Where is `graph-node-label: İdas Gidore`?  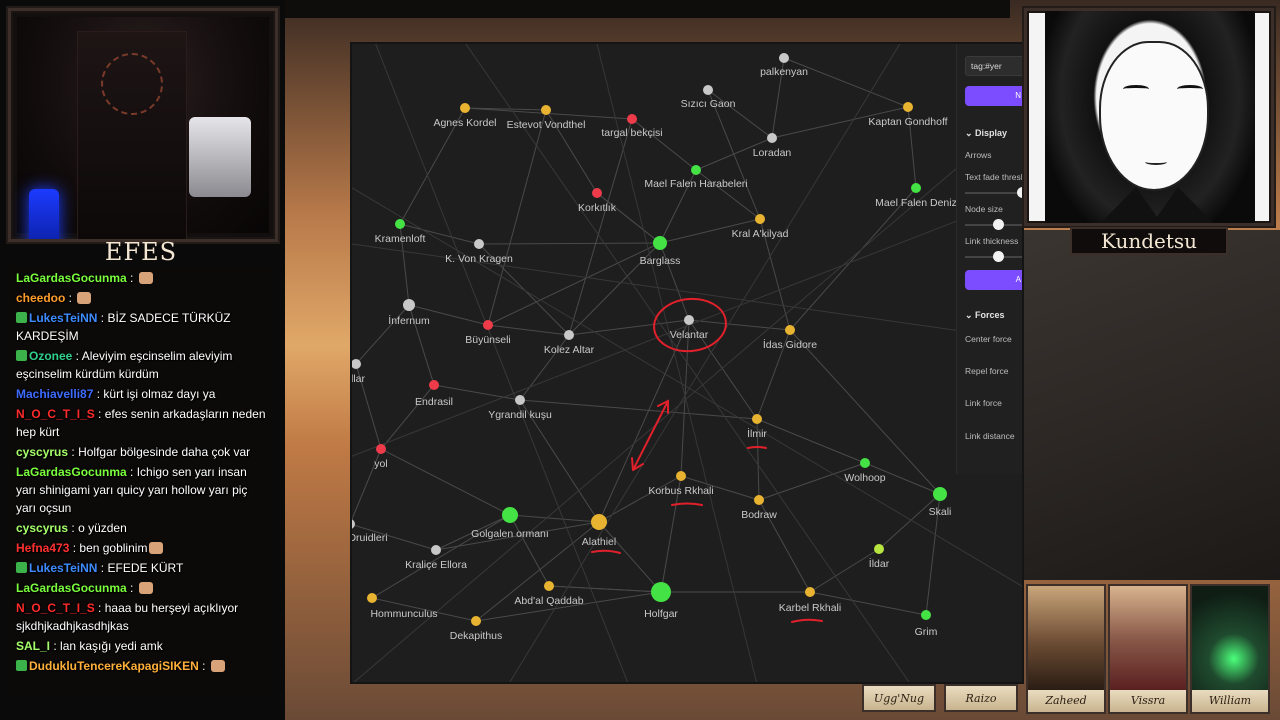
graph-node-label: İdas Gidore is located at coordinates (790, 344).